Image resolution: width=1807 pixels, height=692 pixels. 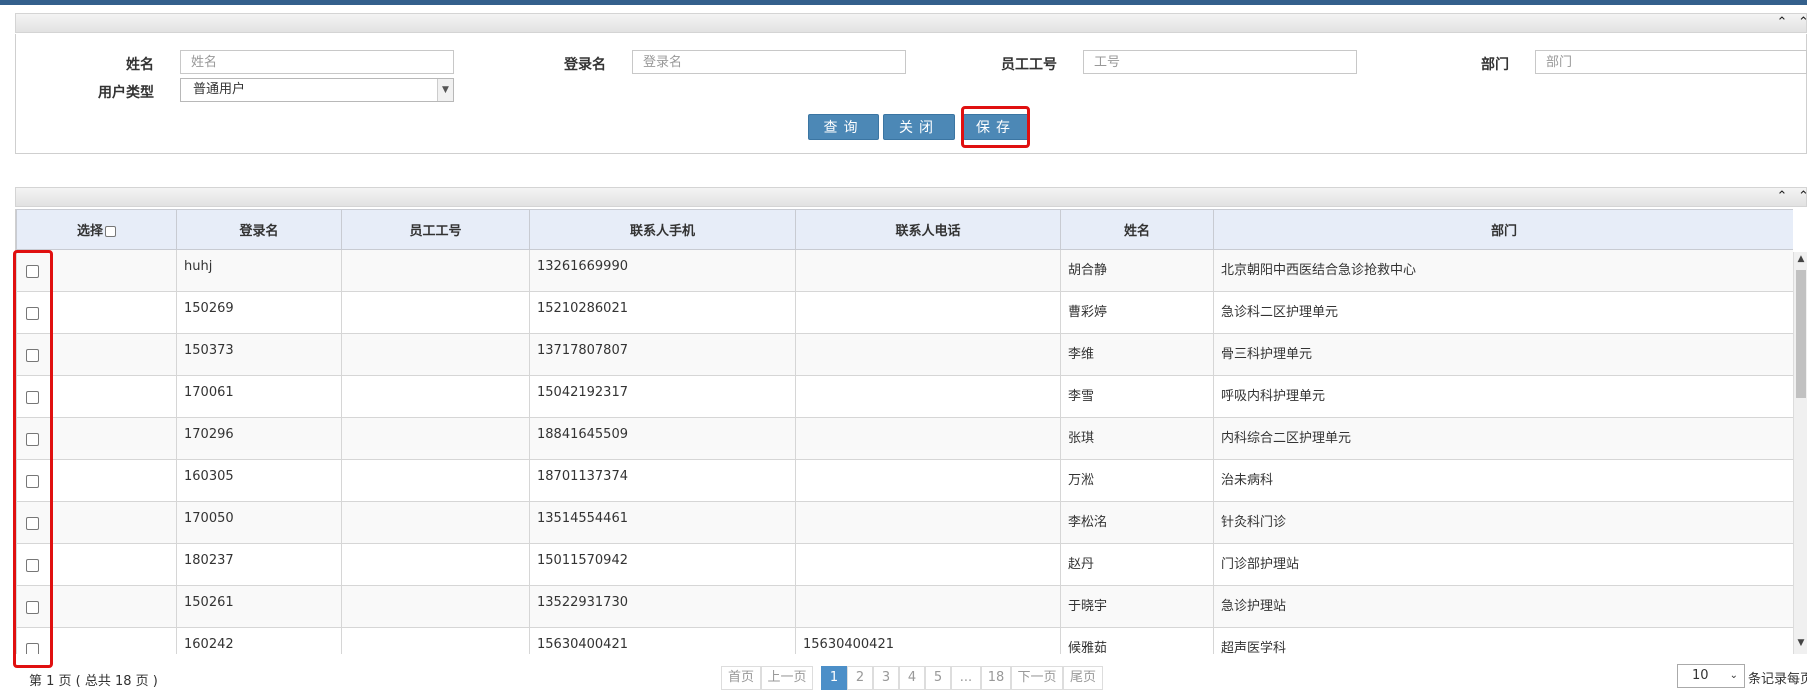 I want to click on grid-panel-header: ⌃ ⌃, so click(x=911, y=197).